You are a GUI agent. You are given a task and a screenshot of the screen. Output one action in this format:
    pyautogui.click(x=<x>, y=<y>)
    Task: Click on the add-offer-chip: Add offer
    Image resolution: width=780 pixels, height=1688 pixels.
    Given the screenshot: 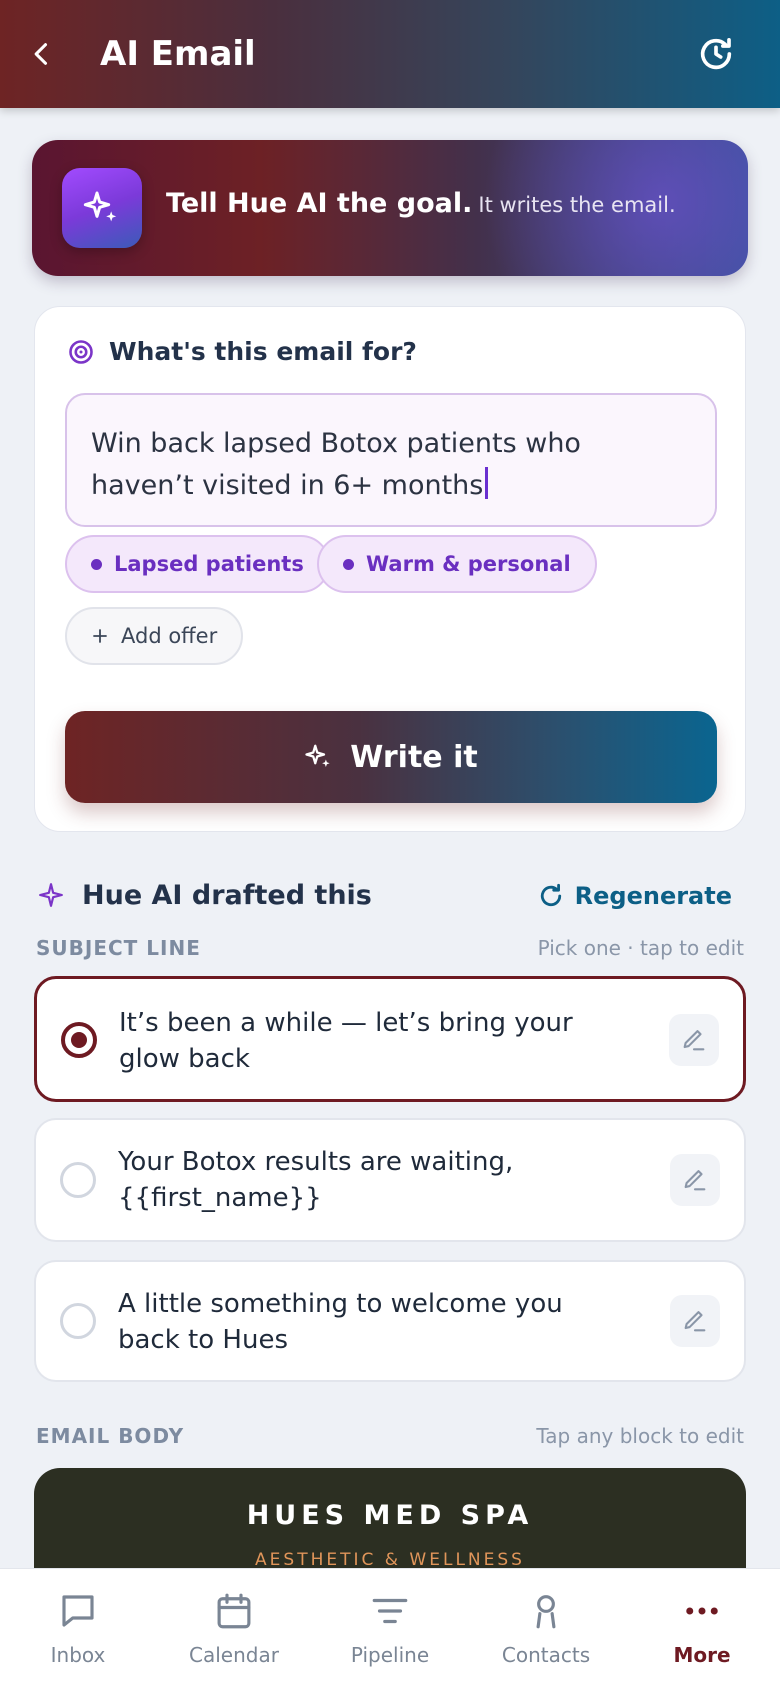 What is the action you would take?
    pyautogui.click(x=154, y=636)
    